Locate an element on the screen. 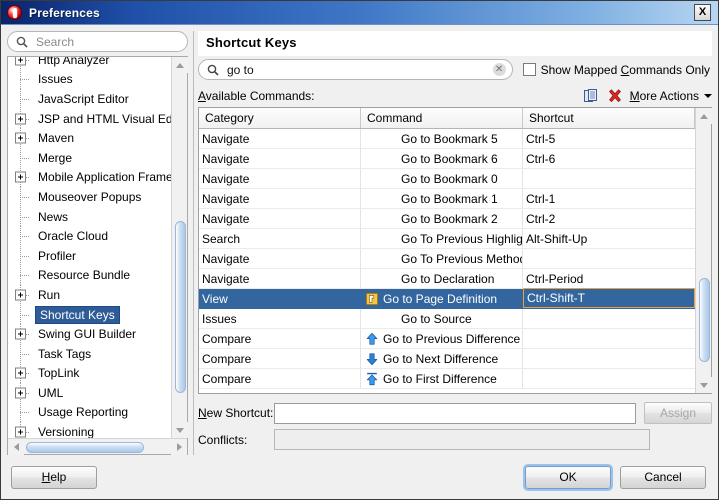  table-scroll-thumb is located at coordinates (704, 320).